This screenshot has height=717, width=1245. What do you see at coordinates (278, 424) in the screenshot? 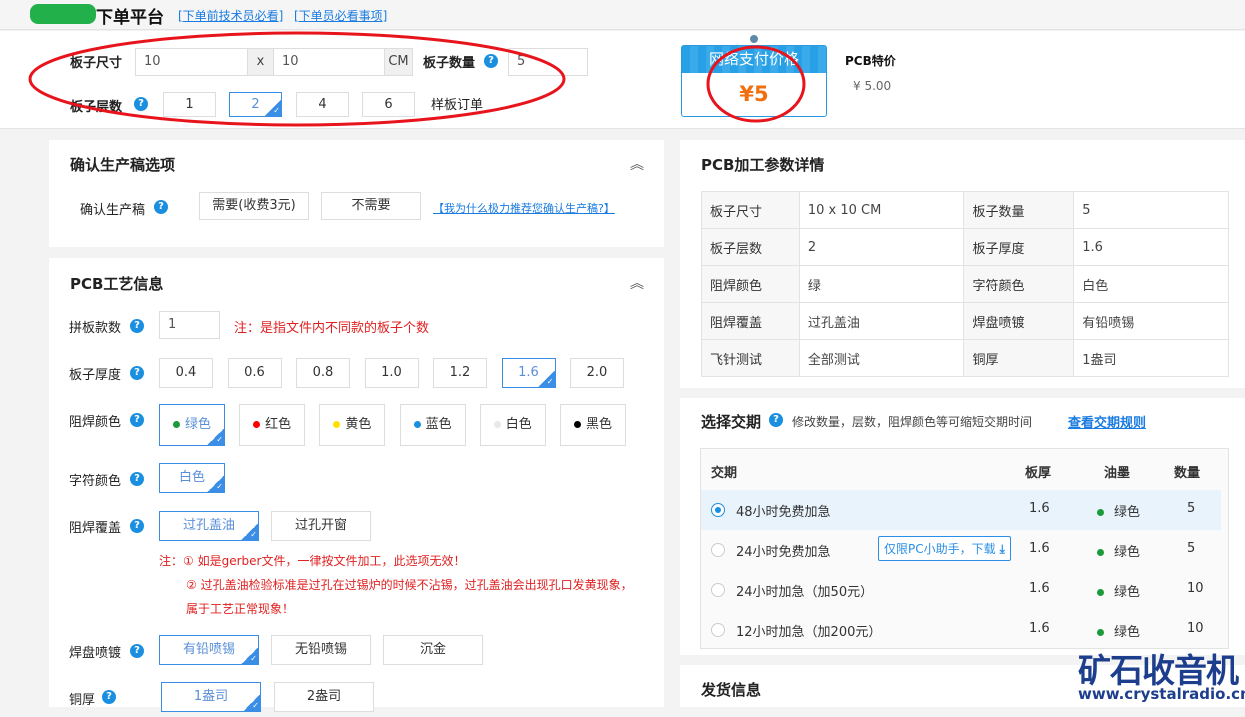
I see `mask-color-label: 红色` at bounding box center [278, 424].